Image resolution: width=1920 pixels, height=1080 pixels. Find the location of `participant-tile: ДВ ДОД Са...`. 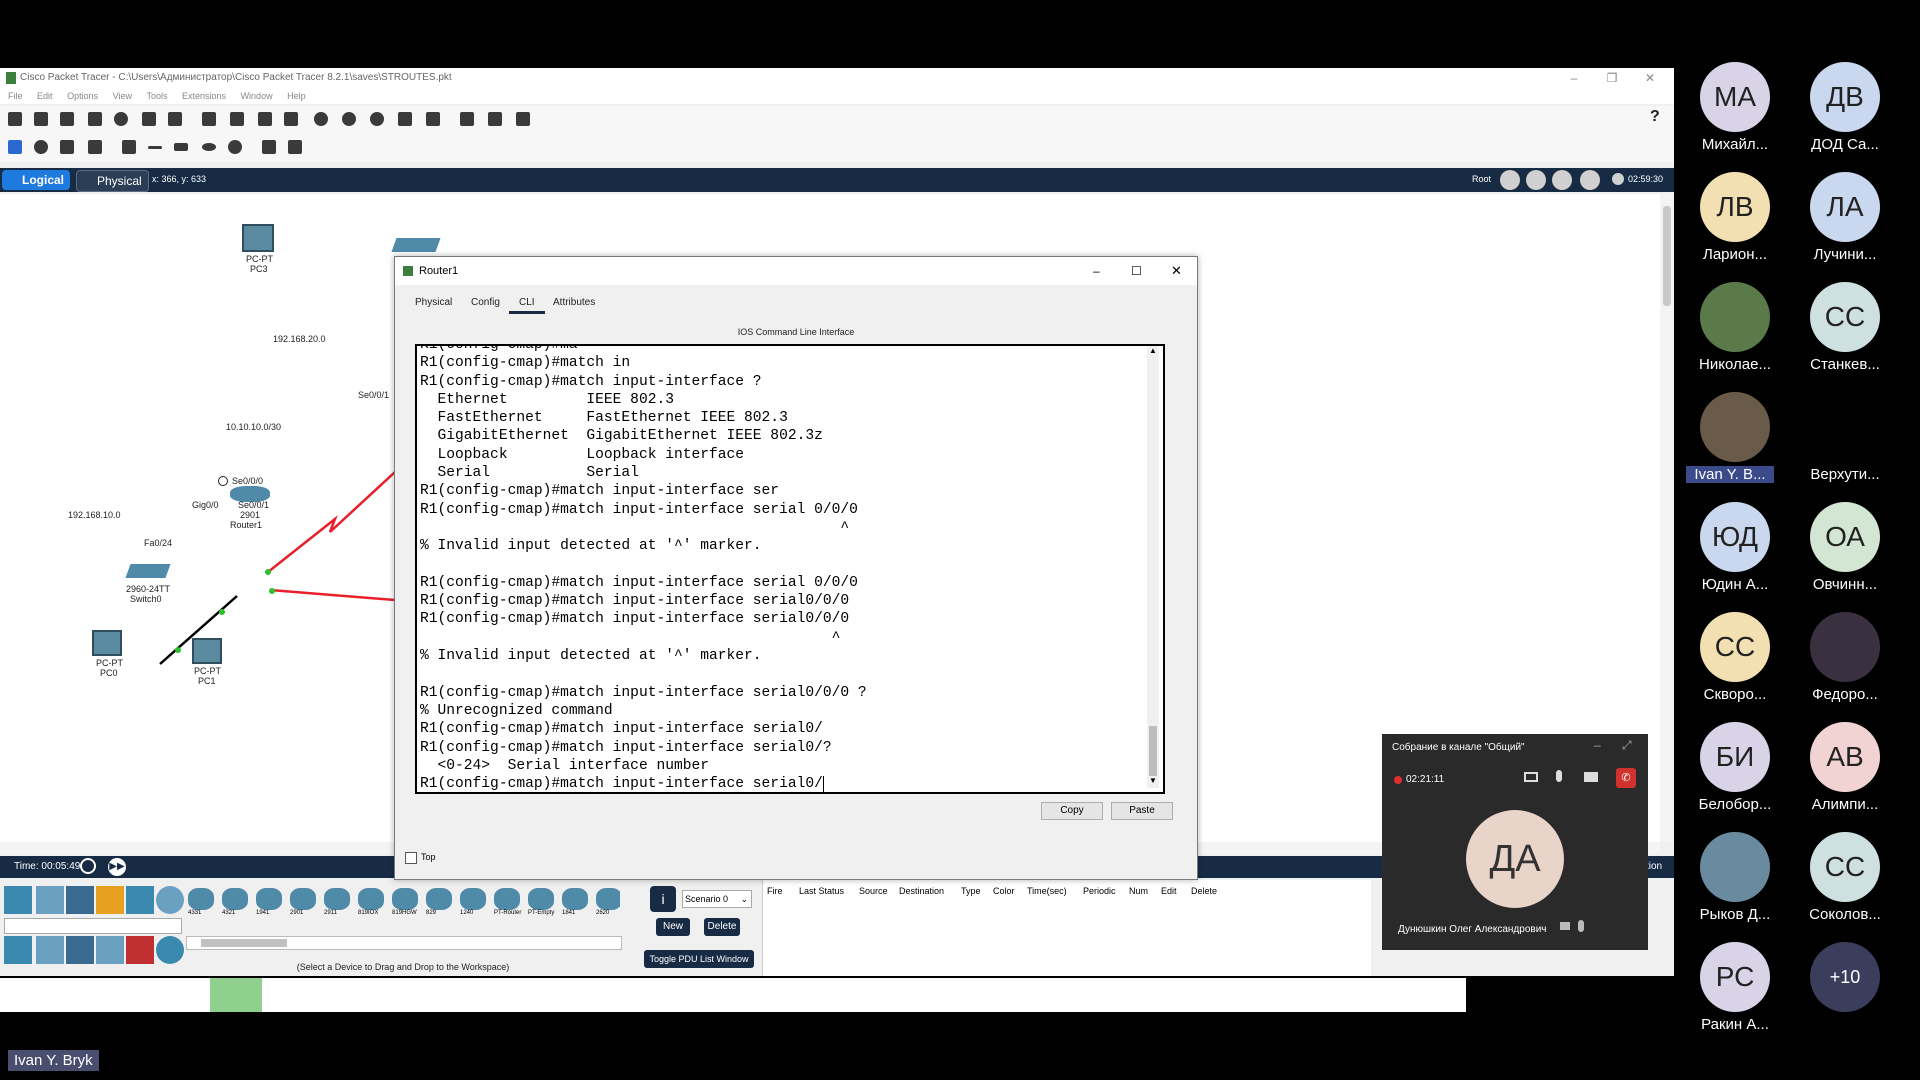

participant-tile: ДВ ДОД Са... is located at coordinates (1845, 110).